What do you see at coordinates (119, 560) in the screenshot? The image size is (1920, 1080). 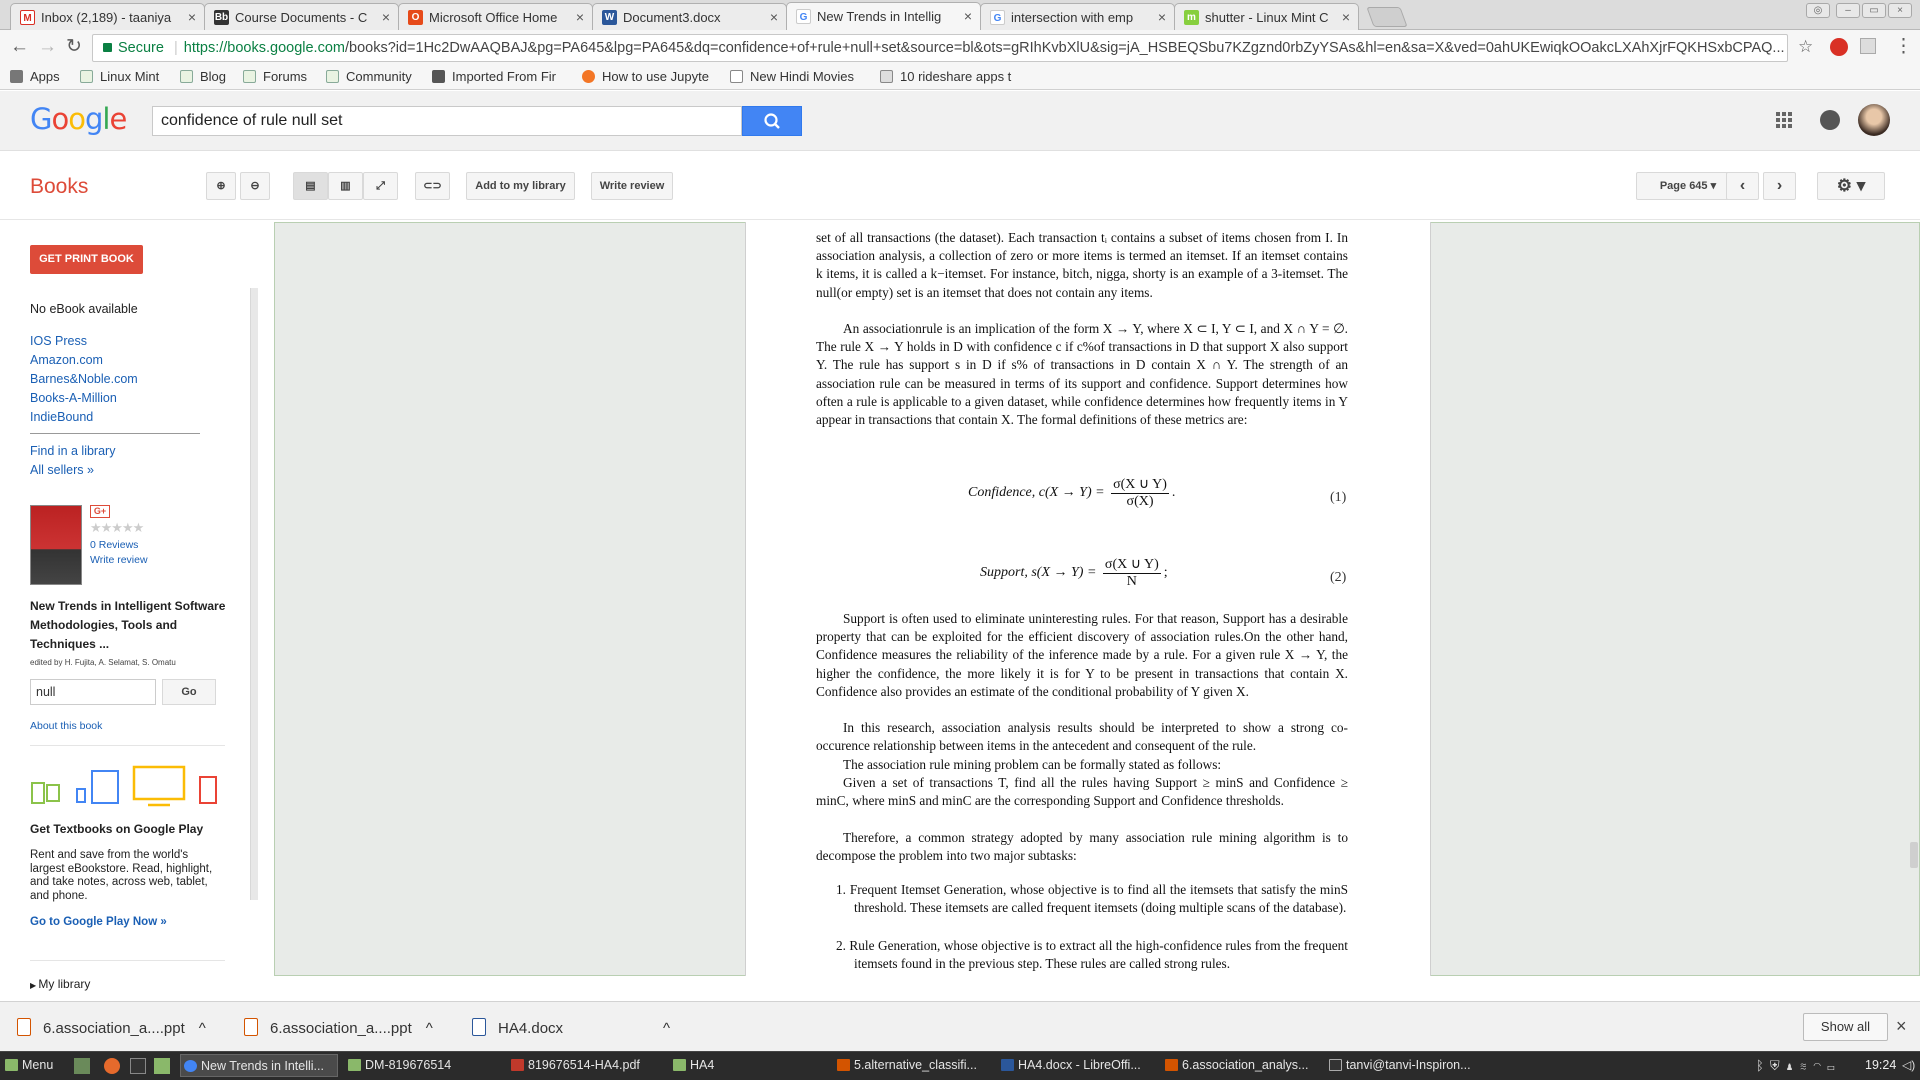 I see `write-review-link: Write review` at bounding box center [119, 560].